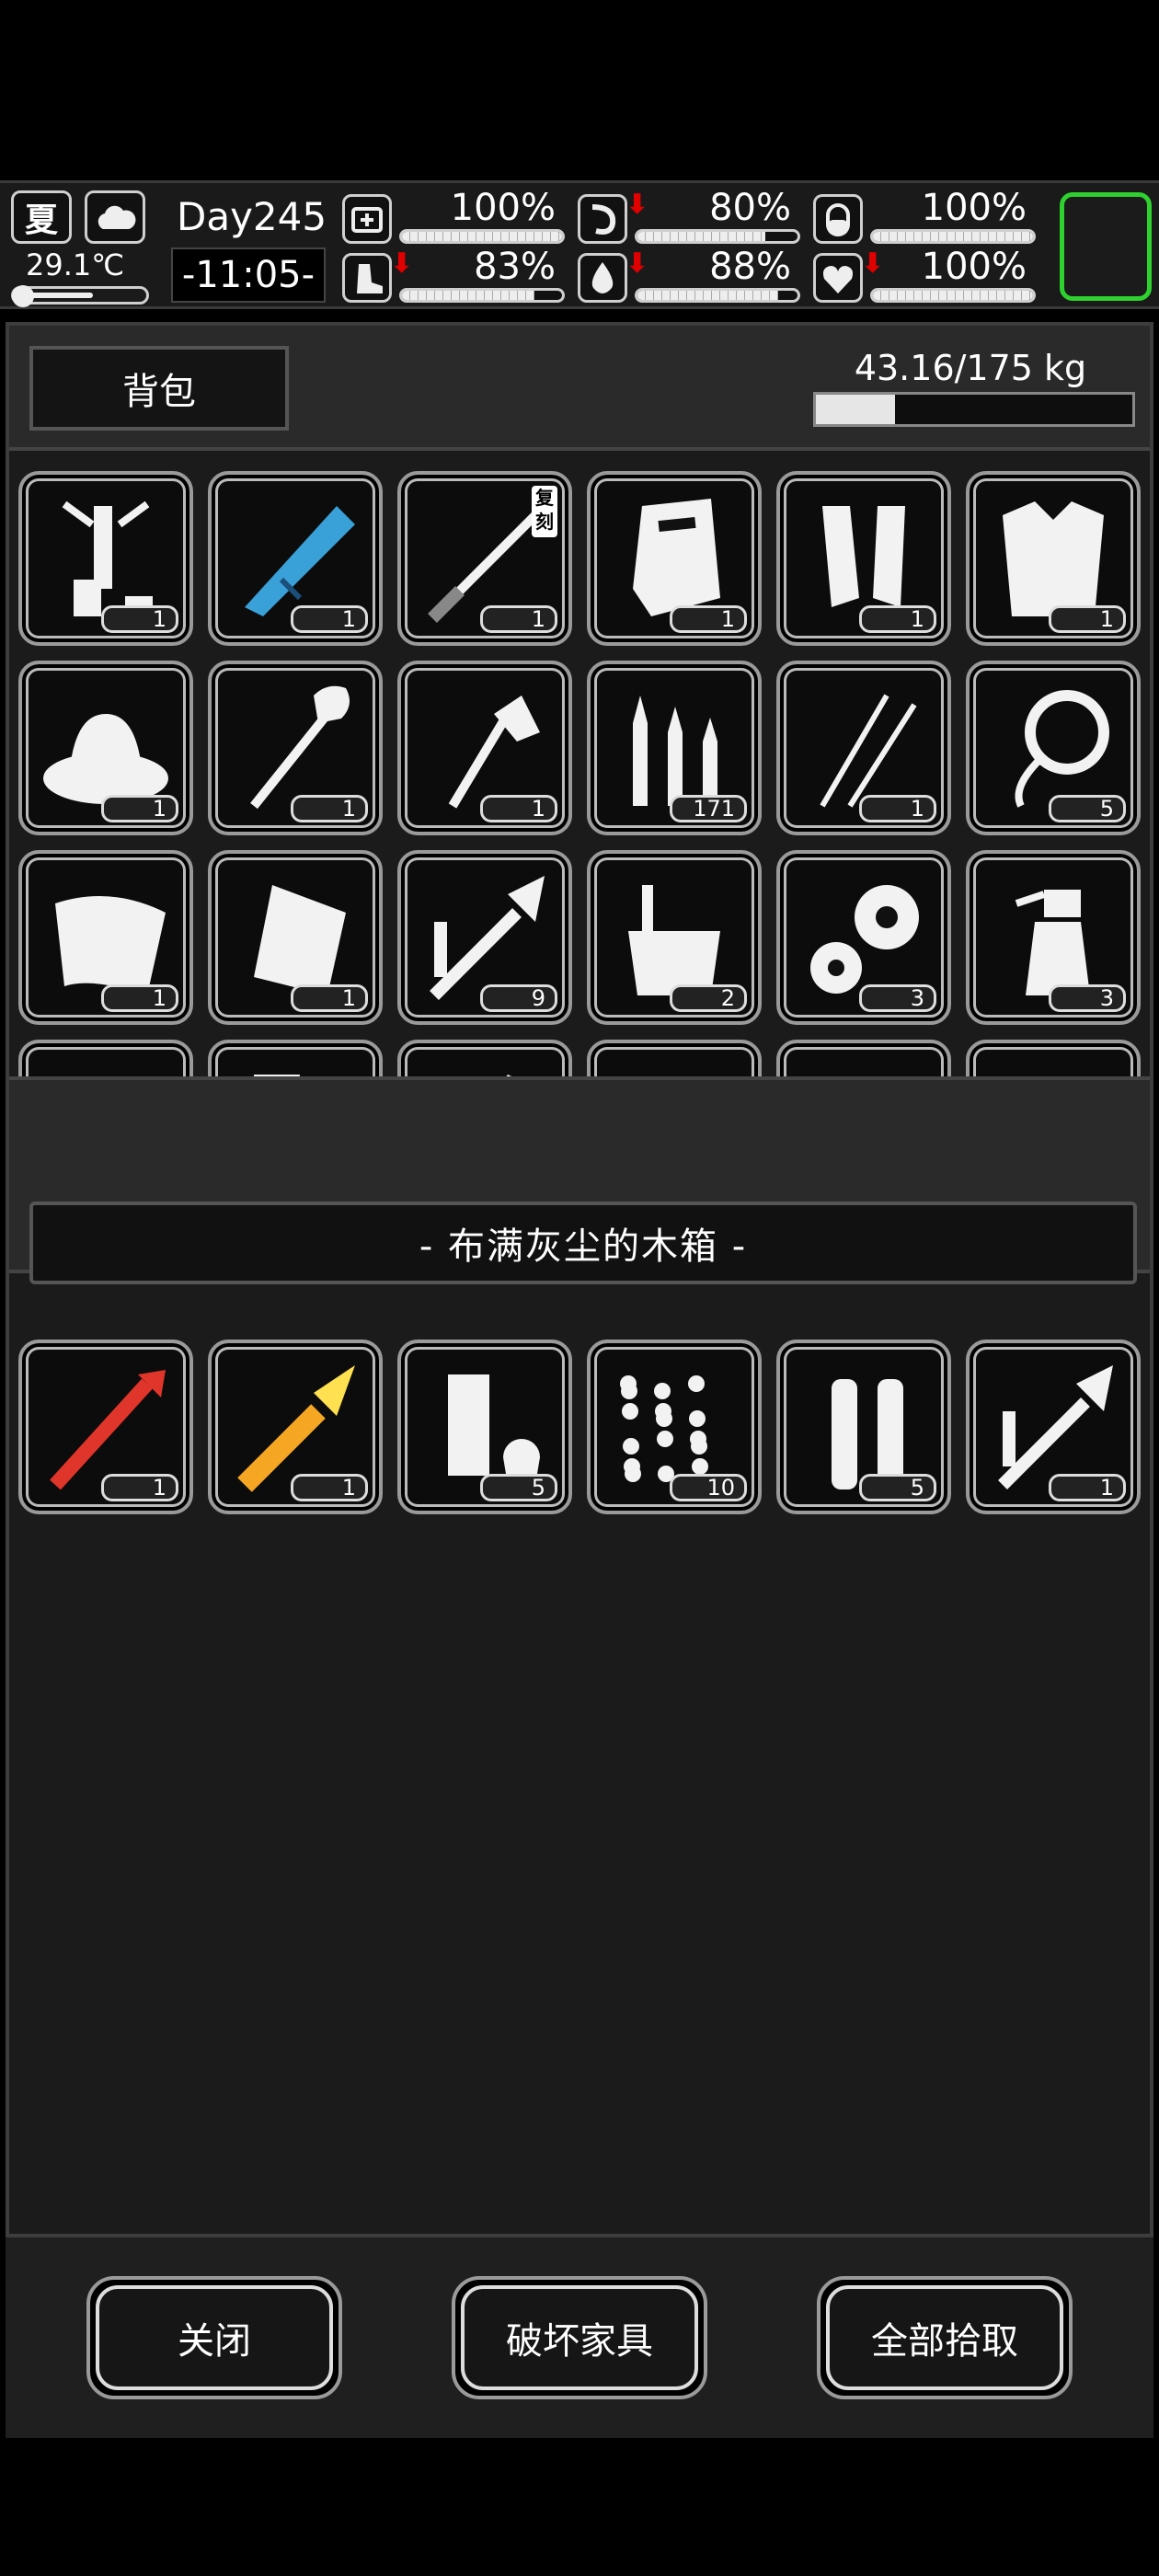 The width and height of the screenshot is (1159, 2576). I want to click on inventory-slot: 复刻 1, so click(484, 558).